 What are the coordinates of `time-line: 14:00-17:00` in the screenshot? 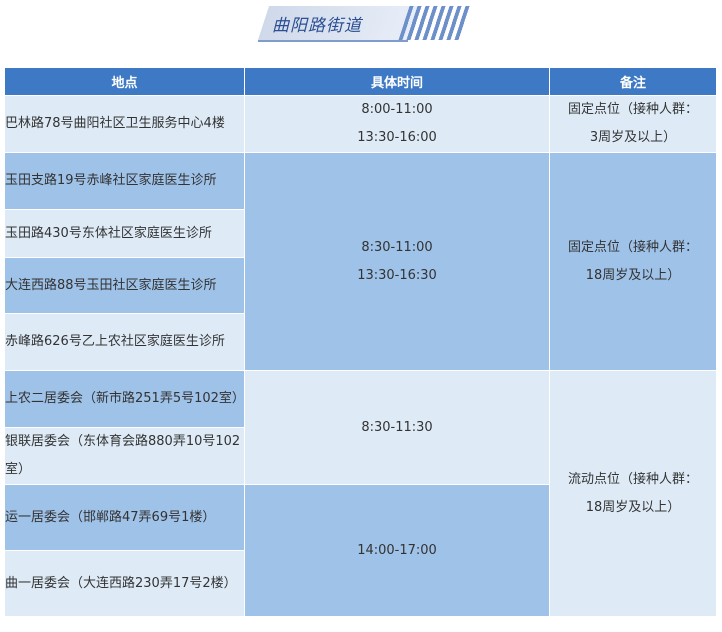 It's located at (397, 550).